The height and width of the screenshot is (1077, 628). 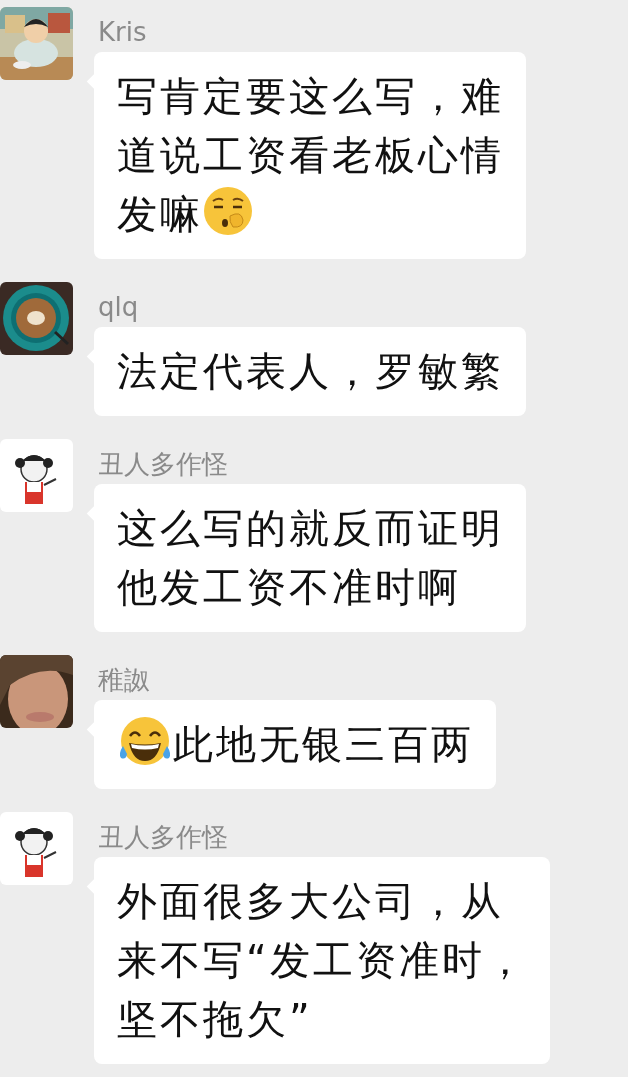 I want to click on message-text: 此地无银三百两, so click(x=323, y=744).